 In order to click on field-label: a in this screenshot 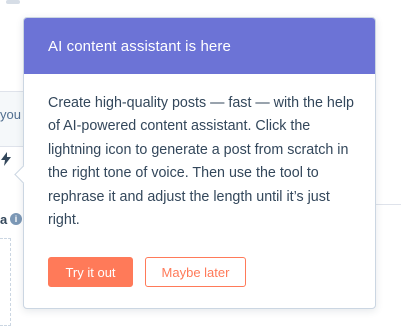, I will do `click(4, 219)`.